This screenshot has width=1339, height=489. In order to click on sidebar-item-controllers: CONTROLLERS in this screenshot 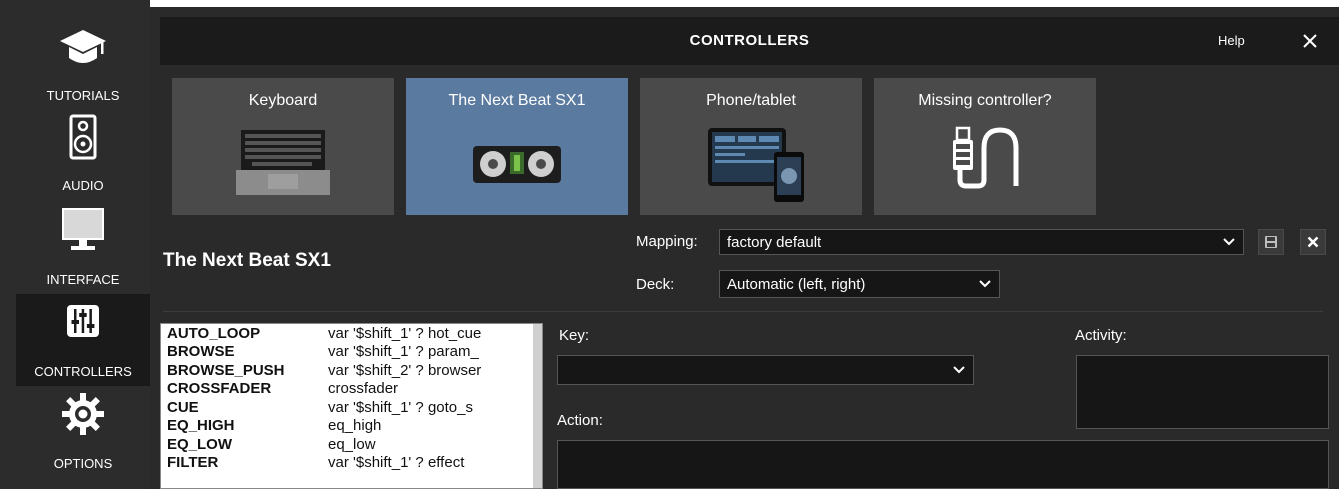, I will do `click(83, 340)`.